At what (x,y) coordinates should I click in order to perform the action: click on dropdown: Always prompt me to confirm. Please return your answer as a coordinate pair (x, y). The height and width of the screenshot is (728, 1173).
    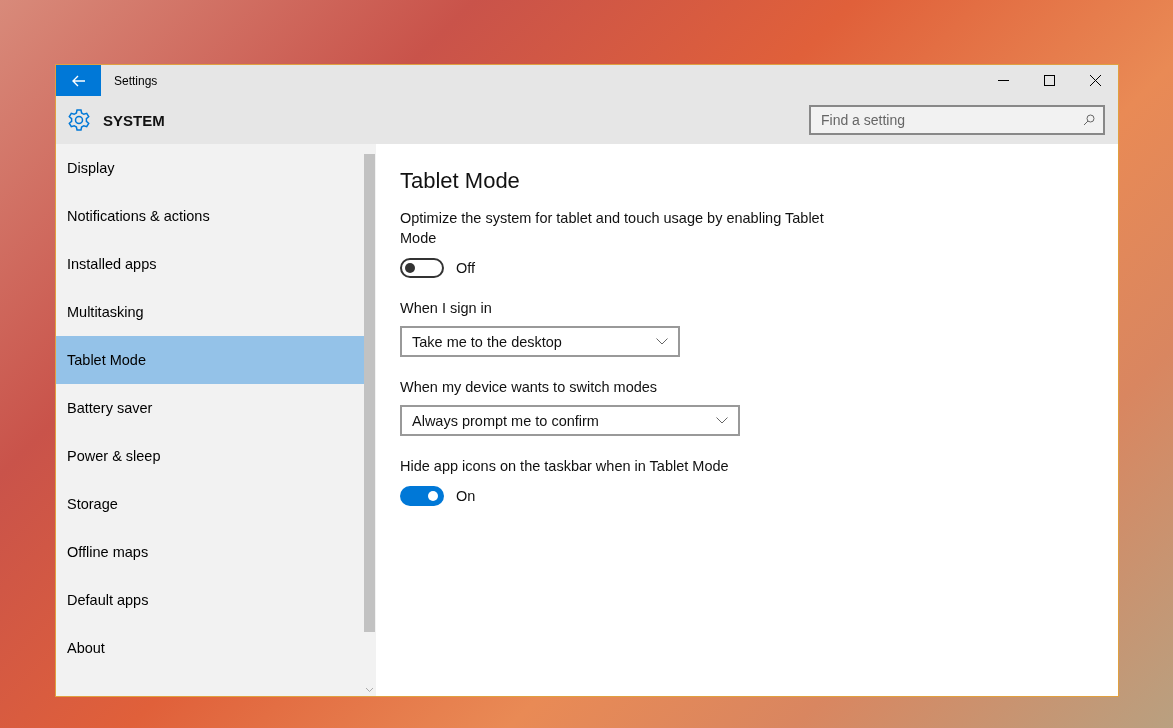
    Looking at the image, I should click on (570, 420).